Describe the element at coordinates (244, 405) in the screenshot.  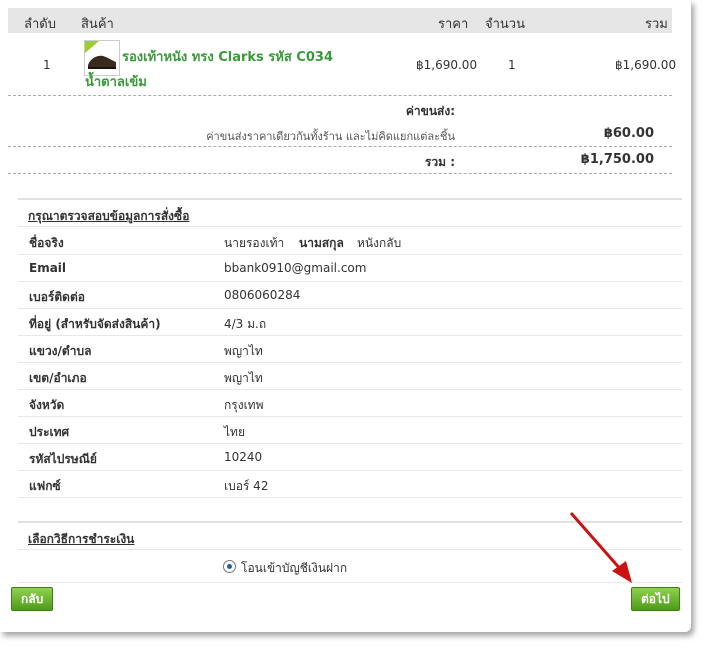
I see `info-value-province: กรุงเทพ` at that location.